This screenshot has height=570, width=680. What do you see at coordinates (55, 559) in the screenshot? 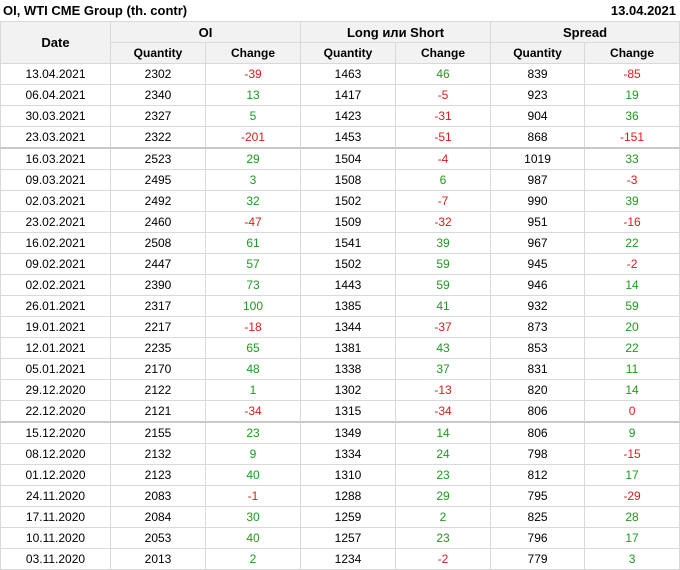
I see `cell-date: 03.11.2020` at bounding box center [55, 559].